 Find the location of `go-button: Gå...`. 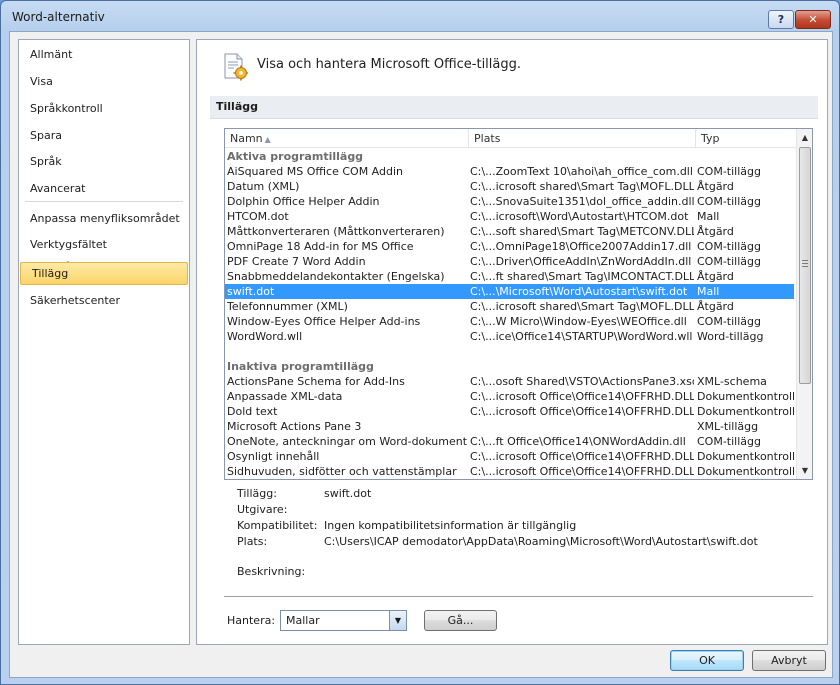

go-button: Gå... is located at coordinates (460, 620).